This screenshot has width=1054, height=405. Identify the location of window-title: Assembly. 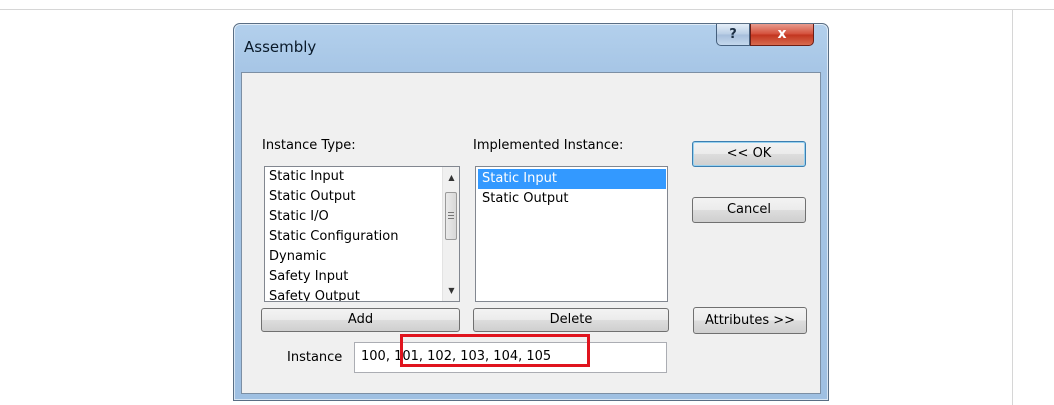
(280, 47).